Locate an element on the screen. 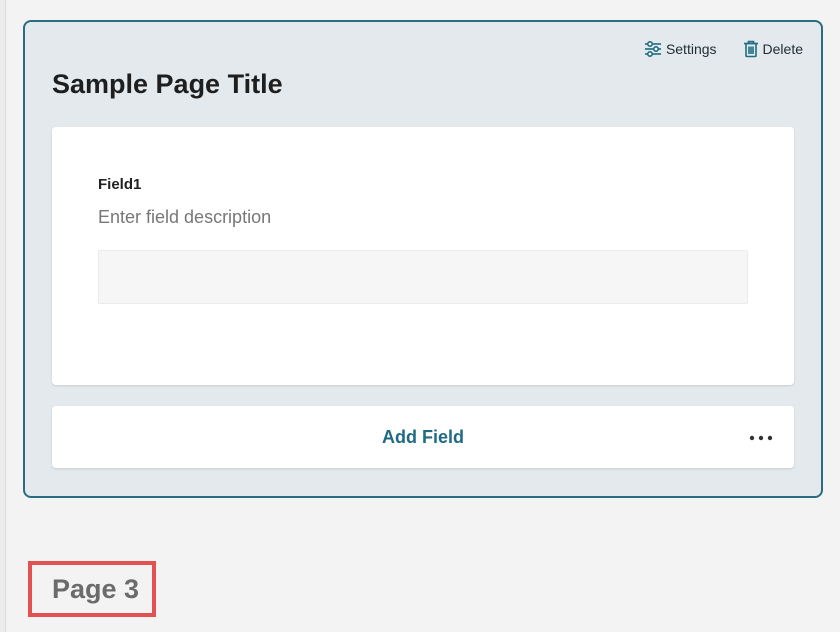  more-horizontal-icon is located at coordinates (761, 437).